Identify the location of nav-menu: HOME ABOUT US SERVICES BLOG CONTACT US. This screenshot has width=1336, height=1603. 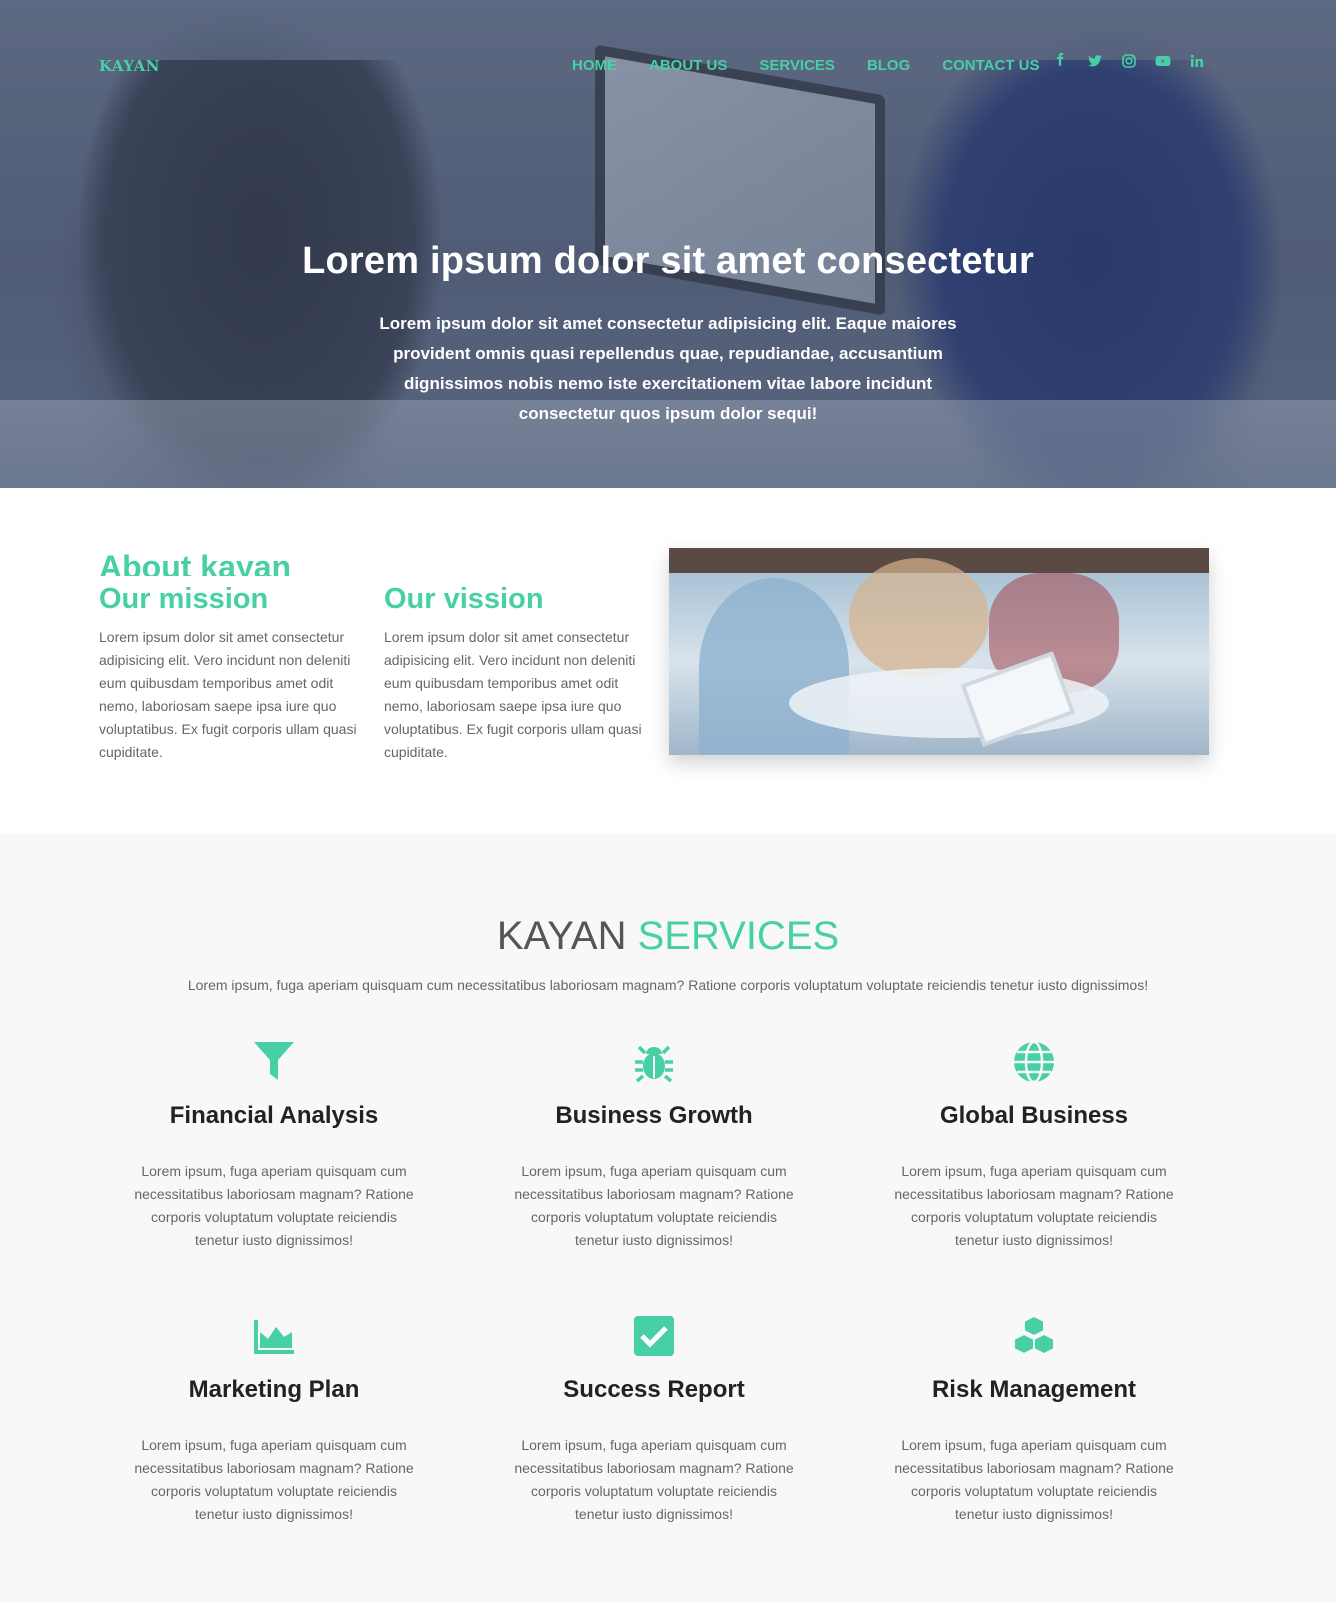
(806, 65).